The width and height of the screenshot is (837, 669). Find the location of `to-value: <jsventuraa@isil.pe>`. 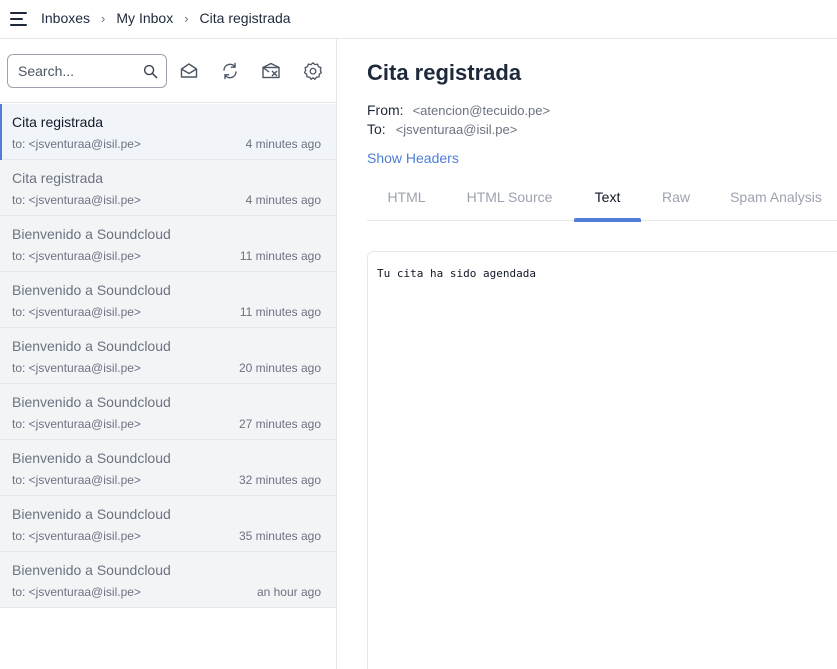

to-value: <jsventuraa@isil.pe> is located at coordinates (456, 129).